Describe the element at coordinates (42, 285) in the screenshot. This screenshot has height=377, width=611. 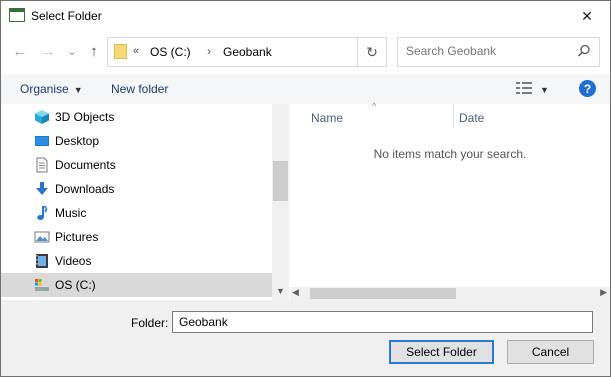
I see `drive-icon` at that location.